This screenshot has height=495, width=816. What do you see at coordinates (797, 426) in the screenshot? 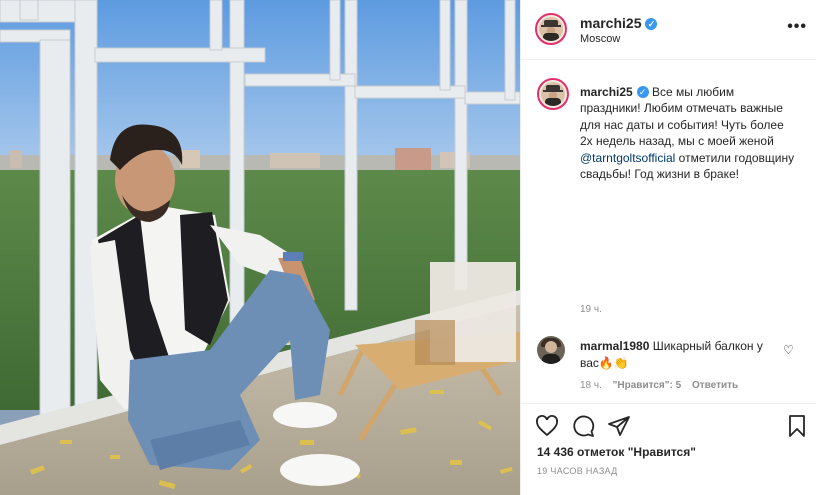
I see `bookmark-icon` at bounding box center [797, 426].